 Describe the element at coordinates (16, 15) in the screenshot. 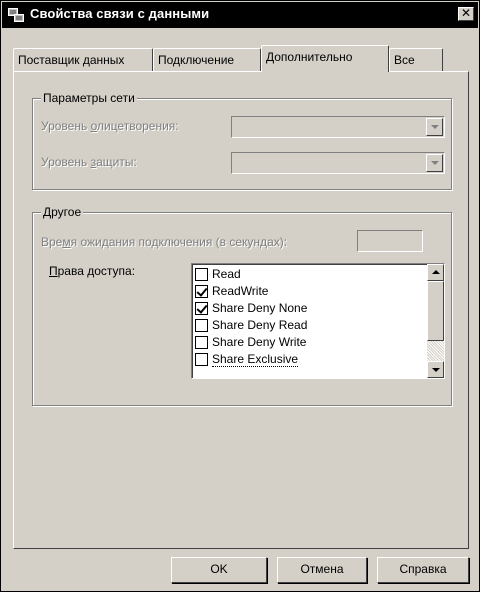

I see `data-link-icon` at that location.